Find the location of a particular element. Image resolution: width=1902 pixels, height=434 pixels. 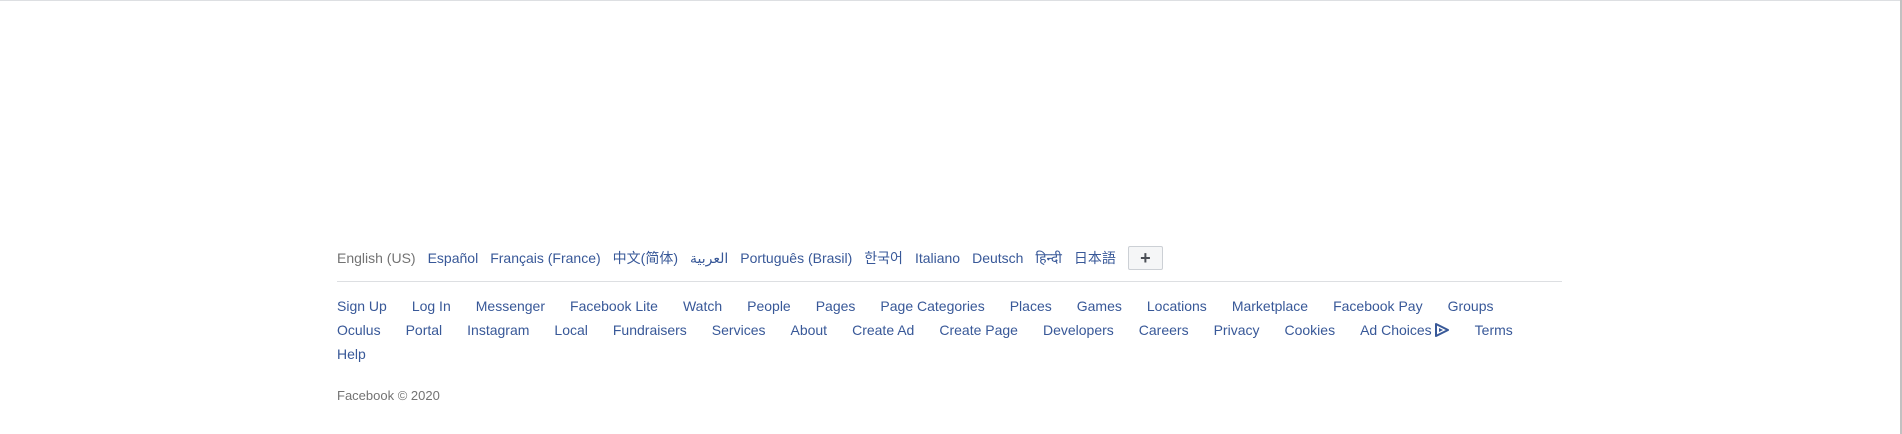

footer-link: Privacy is located at coordinates (1237, 330).